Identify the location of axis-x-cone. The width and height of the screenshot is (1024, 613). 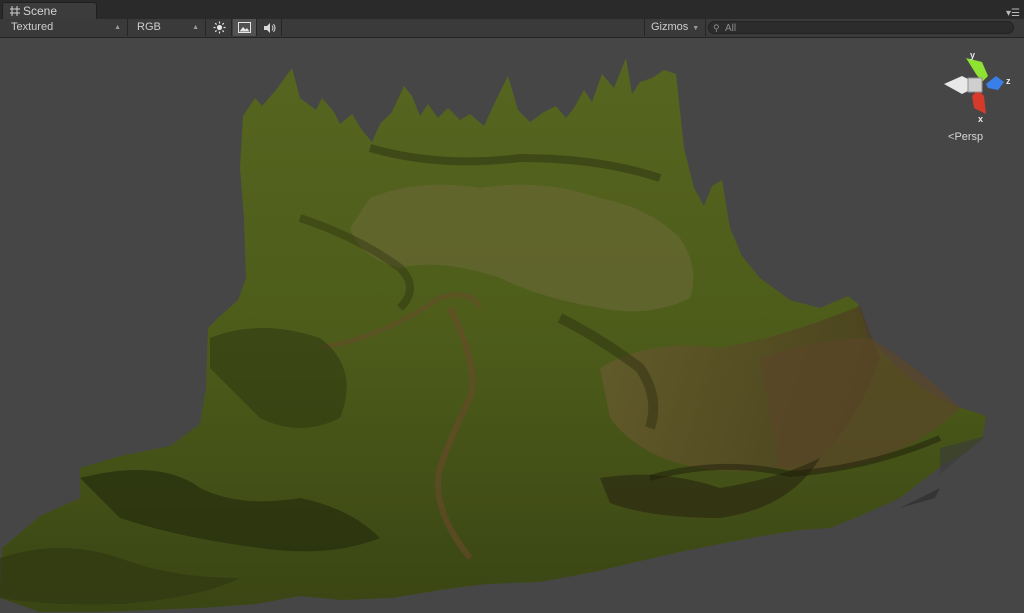
(979, 102).